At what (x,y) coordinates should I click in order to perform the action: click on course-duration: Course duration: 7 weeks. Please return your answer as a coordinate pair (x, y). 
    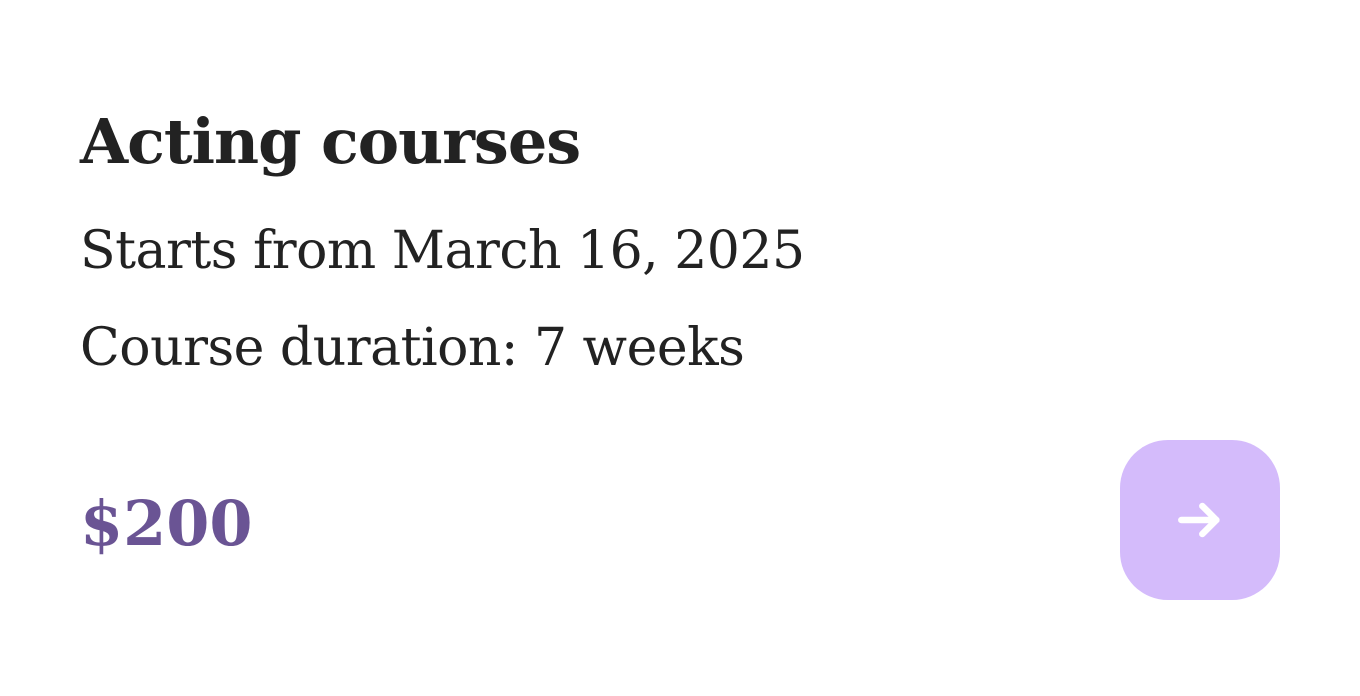
    Looking at the image, I should click on (412, 348).